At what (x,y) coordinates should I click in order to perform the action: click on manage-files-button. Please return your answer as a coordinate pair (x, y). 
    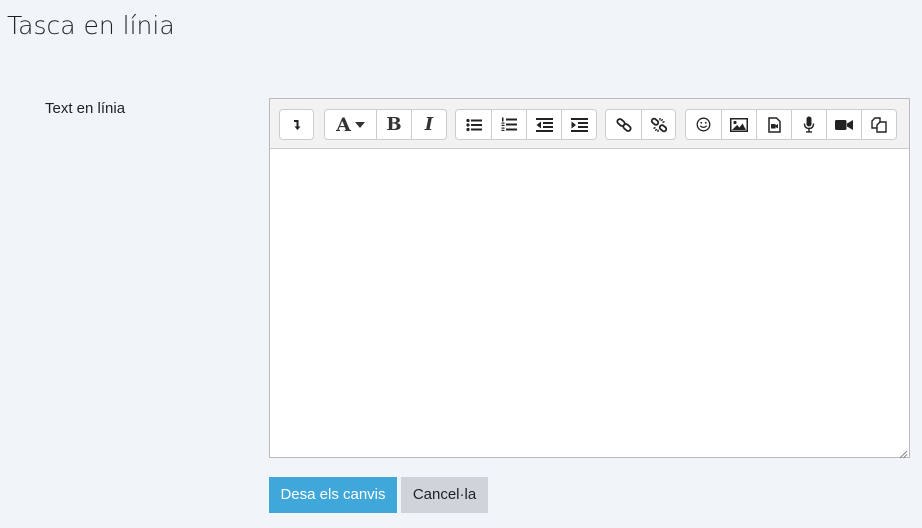
    Looking at the image, I should click on (878, 124).